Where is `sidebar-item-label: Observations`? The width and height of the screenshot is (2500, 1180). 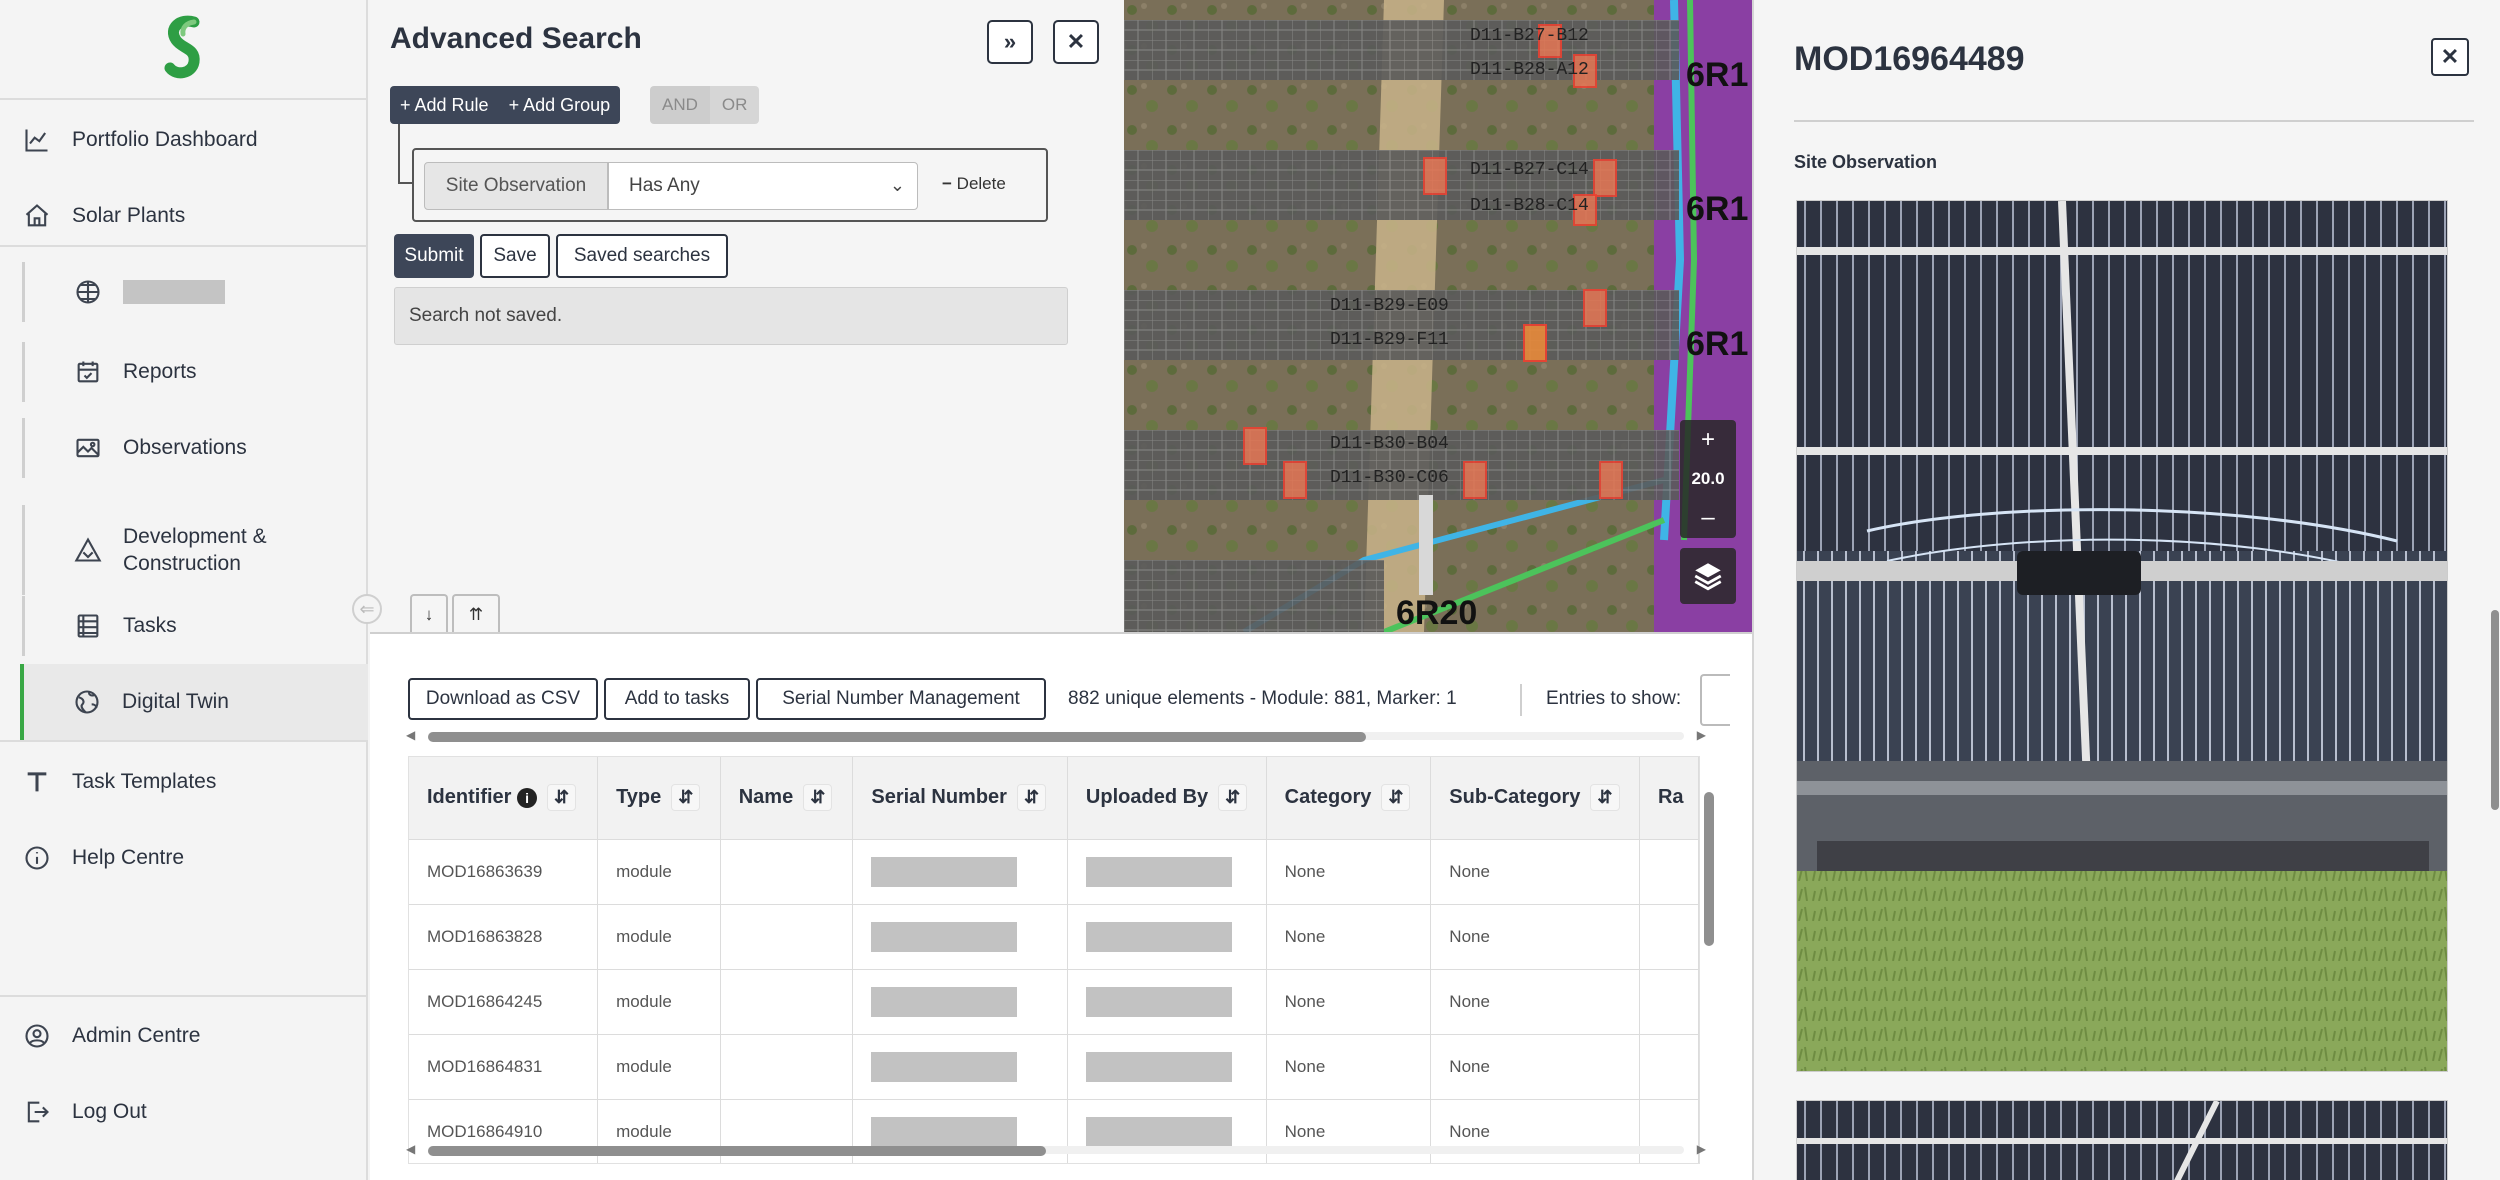 sidebar-item-label: Observations is located at coordinates (185, 447).